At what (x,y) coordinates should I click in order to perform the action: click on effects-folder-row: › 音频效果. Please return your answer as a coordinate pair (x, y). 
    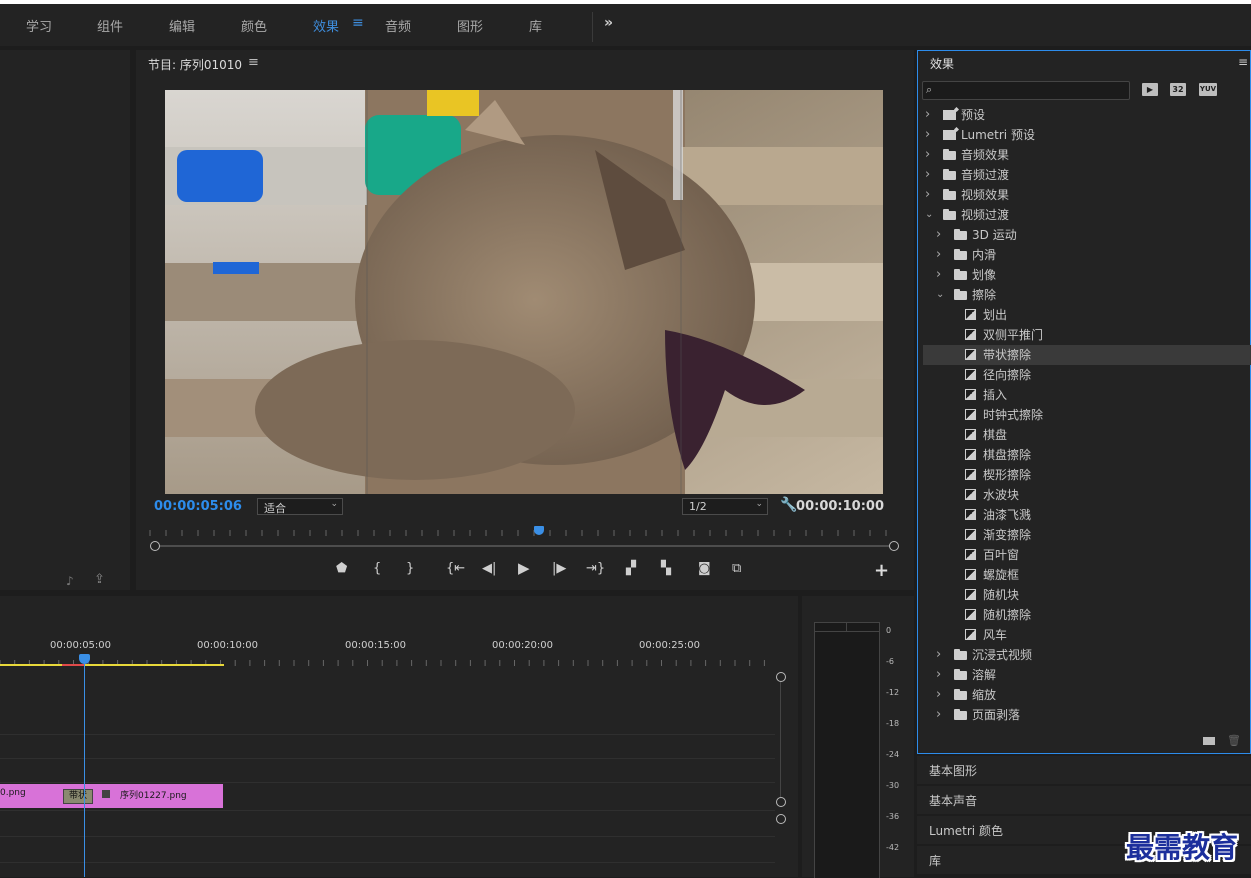
    Looking at the image, I should click on (1087, 155).